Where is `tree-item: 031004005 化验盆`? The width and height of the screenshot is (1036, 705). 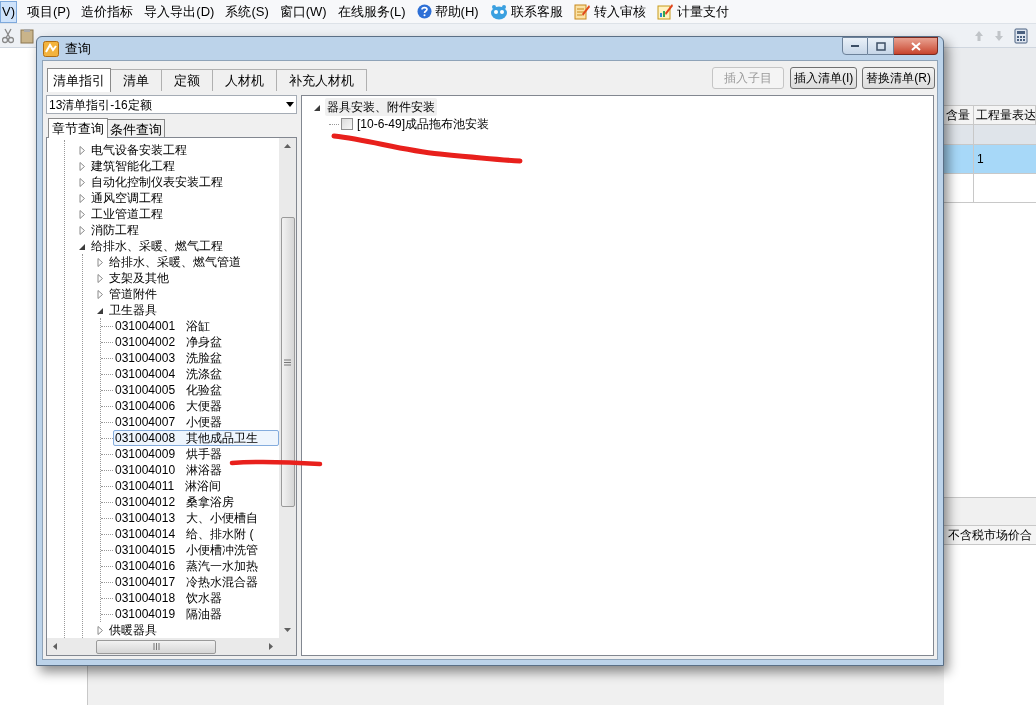 tree-item: 031004005 化验盆 is located at coordinates (170, 390).